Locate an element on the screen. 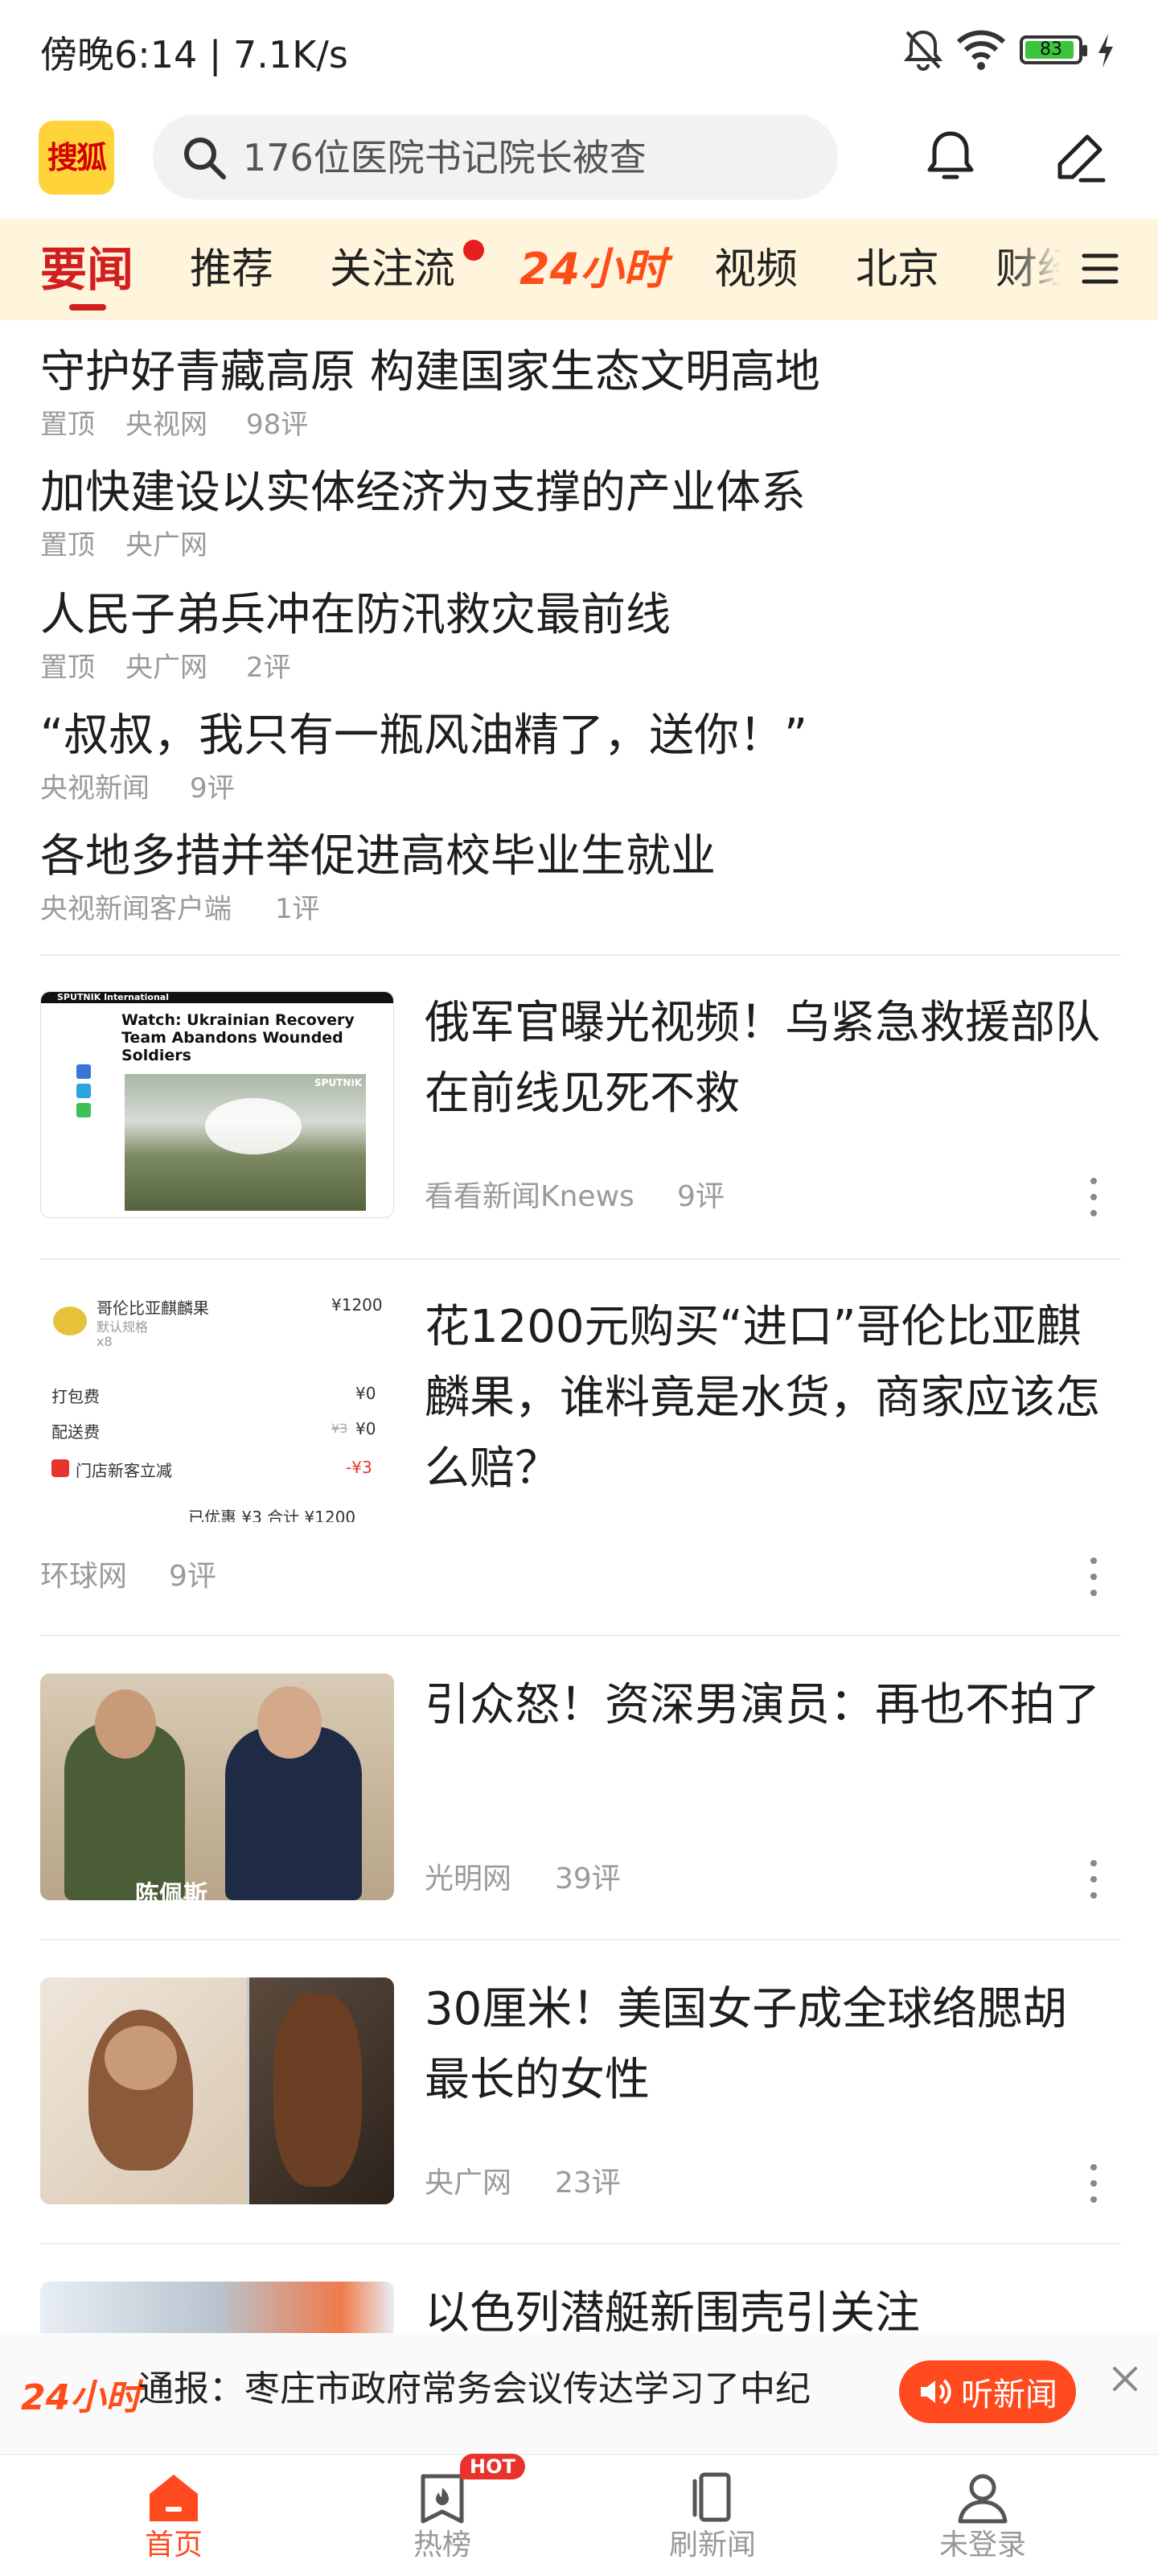 The width and height of the screenshot is (1158, 2576). bell-icon is located at coordinates (950, 156).